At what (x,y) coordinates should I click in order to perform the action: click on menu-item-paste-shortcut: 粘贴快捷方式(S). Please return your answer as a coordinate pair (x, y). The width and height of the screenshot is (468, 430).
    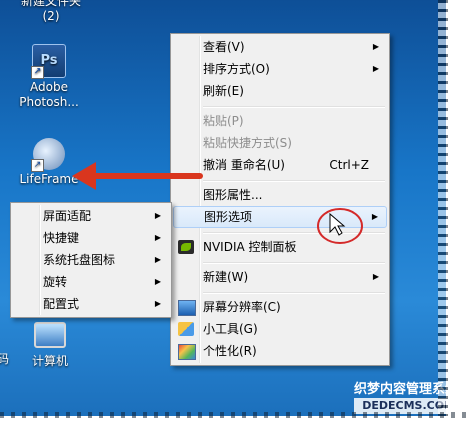
    Looking at the image, I should click on (280, 143).